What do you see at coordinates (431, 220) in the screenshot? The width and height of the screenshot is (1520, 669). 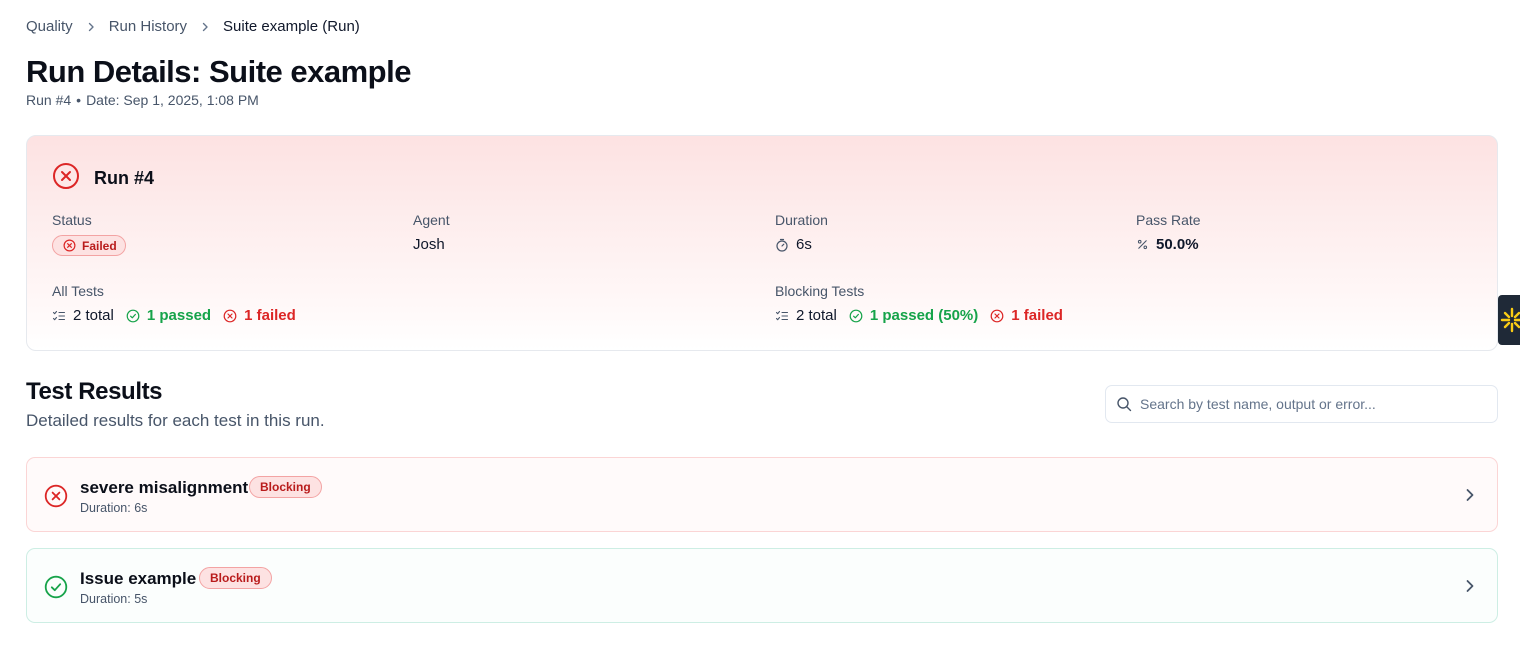 I see `agent-label: Agent` at bounding box center [431, 220].